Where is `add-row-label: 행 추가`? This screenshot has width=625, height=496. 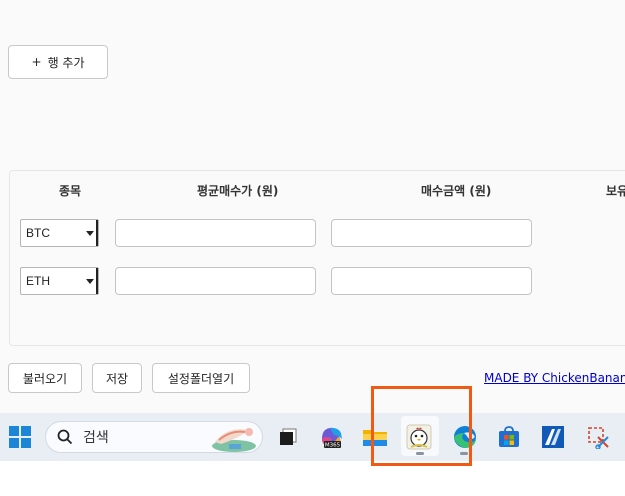 add-row-label: 행 추가 is located at coordinates (66, 62).